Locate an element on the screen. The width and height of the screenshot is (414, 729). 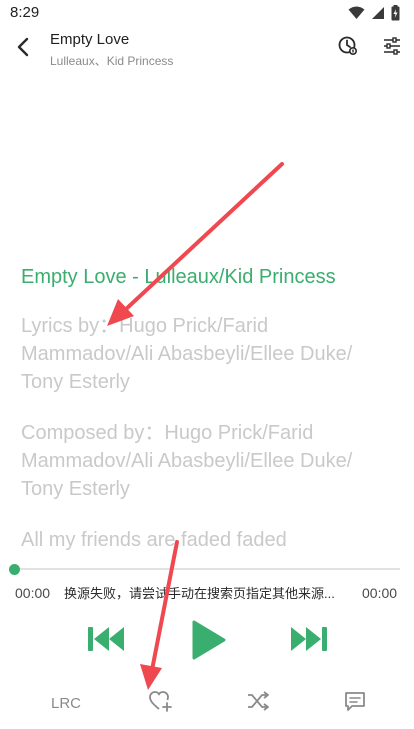
sleep-timer-icon is located at coordinates (348, 48).